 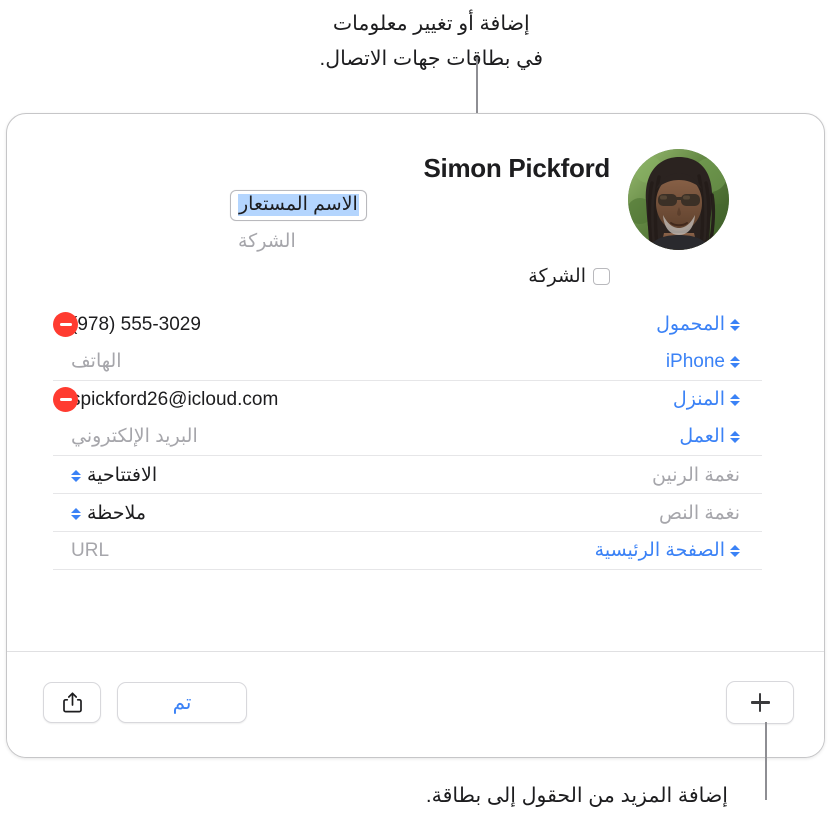 I want to click on avatar, so click(x=678, y=199).